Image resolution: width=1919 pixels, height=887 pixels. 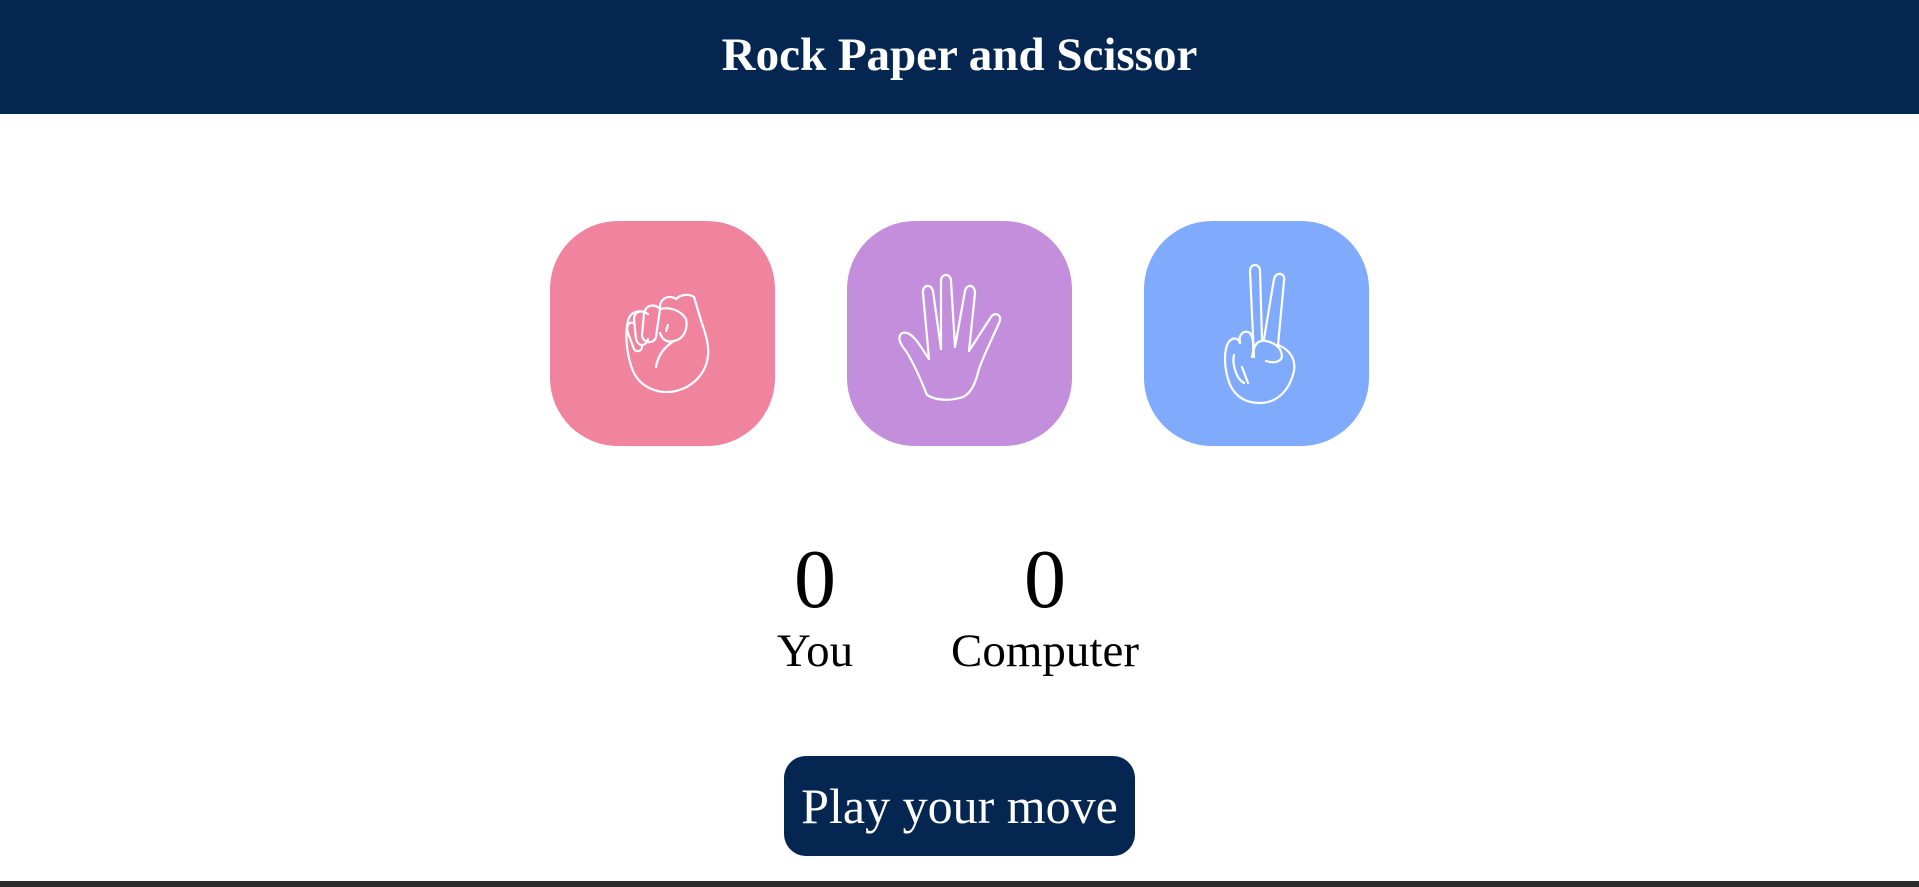 What do you see at coordinates (1259, 333) in the screenshot?
I see `scissors-hand-icon` at bounding box center [1259, 333].